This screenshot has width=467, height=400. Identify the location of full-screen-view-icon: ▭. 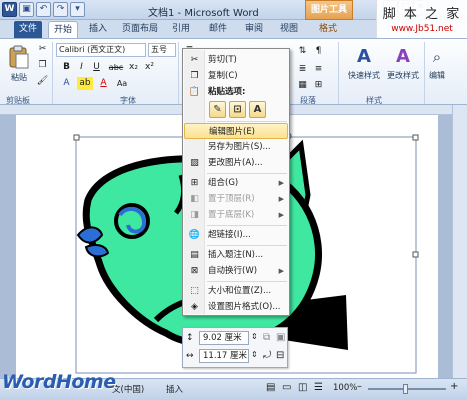
(286, 387).